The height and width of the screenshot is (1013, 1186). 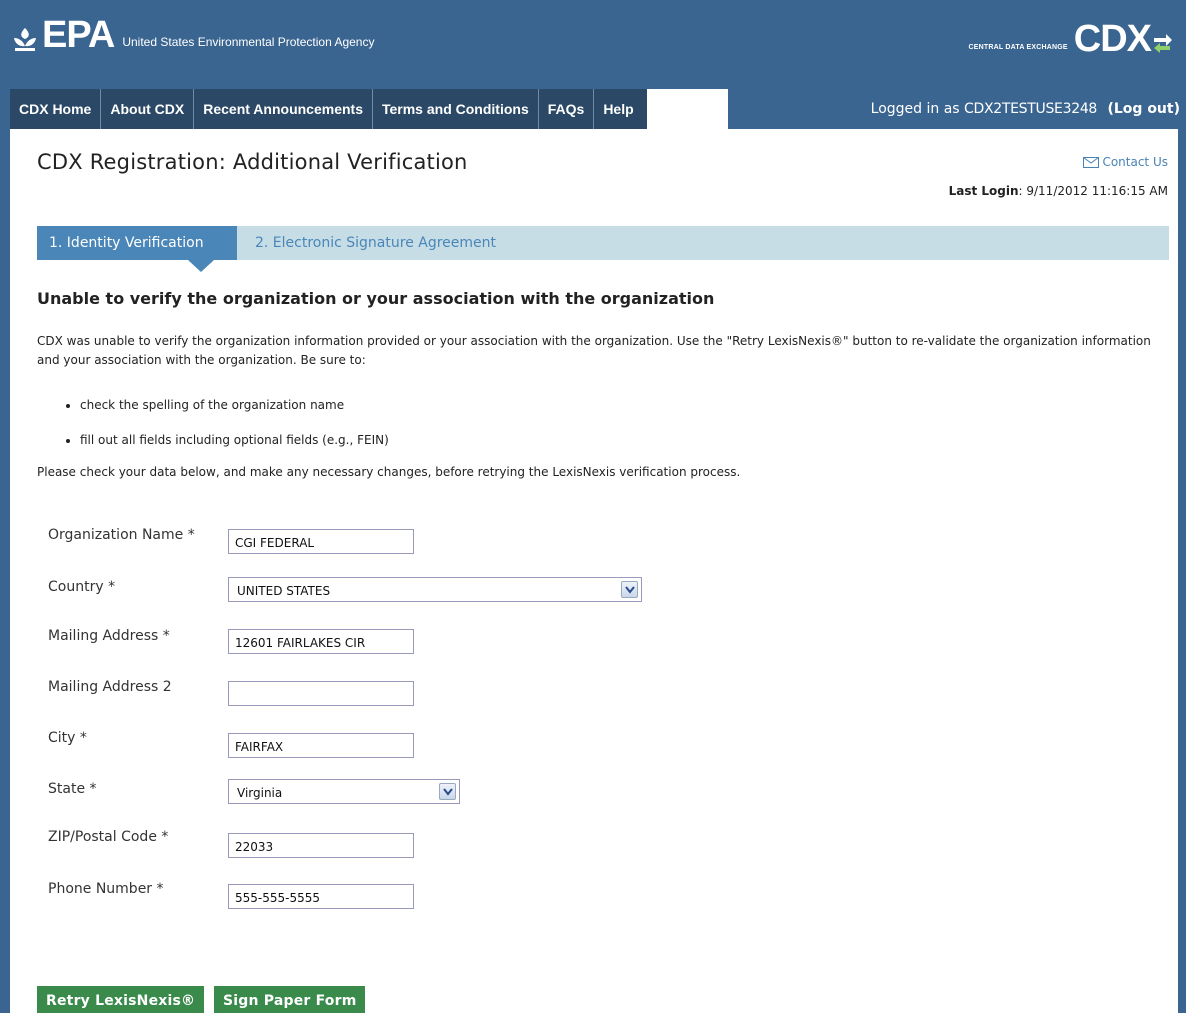 What do you see at coordinates (25, 39) in the screenshot?
I see `epa-flower-icon` at bounding box center [25, 39].